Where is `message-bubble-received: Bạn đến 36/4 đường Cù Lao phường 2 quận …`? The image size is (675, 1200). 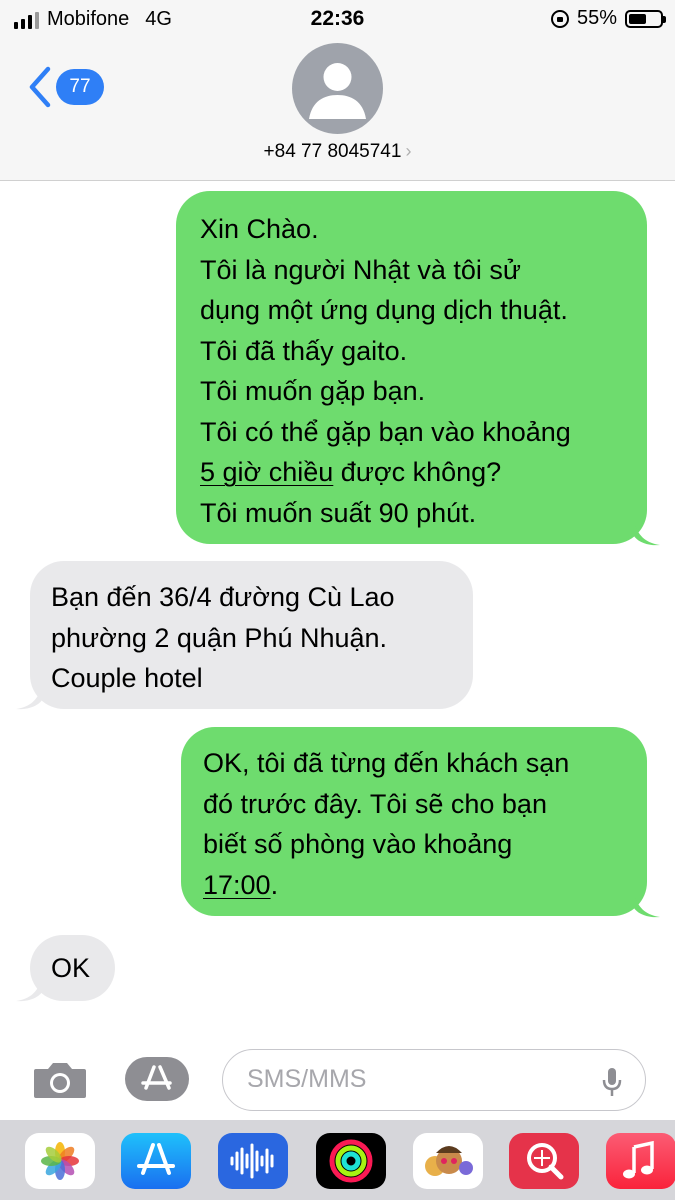 message-bubble-received: Bạn đến 36/4 đường Cù Lao phường 2 quận … is located at coordinates (251, 635).